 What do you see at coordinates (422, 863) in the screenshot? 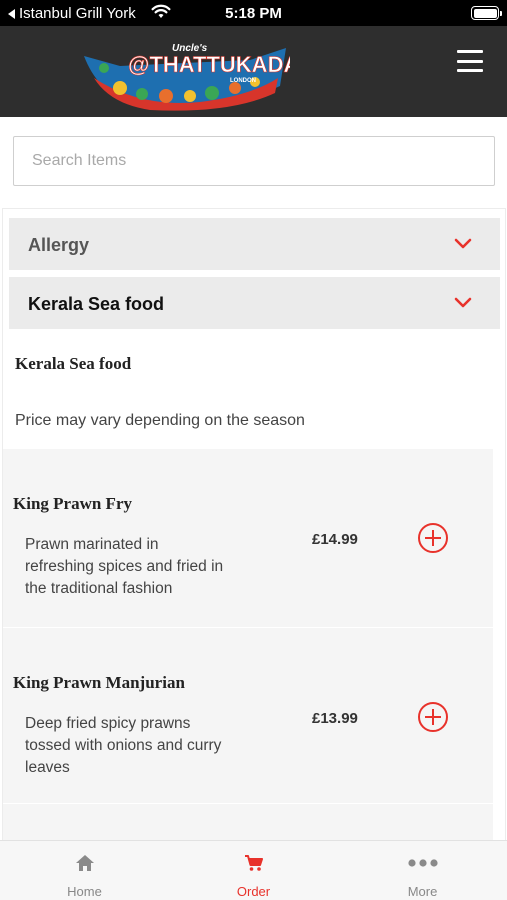
I see `more-dots-icon` at bounding box center [422, 863].